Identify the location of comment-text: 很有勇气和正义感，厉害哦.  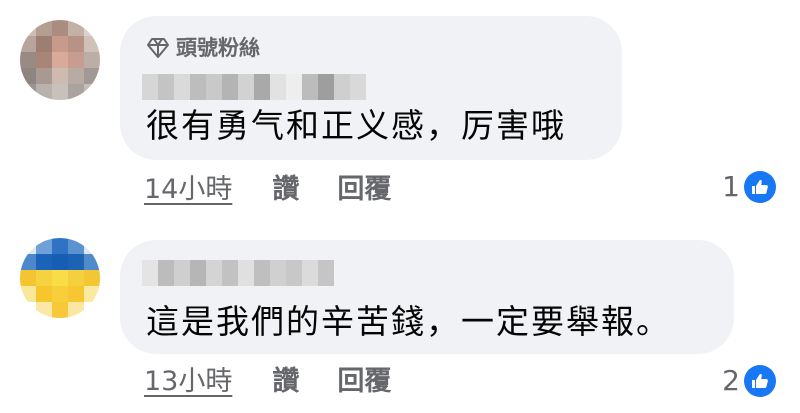
(356, 125).